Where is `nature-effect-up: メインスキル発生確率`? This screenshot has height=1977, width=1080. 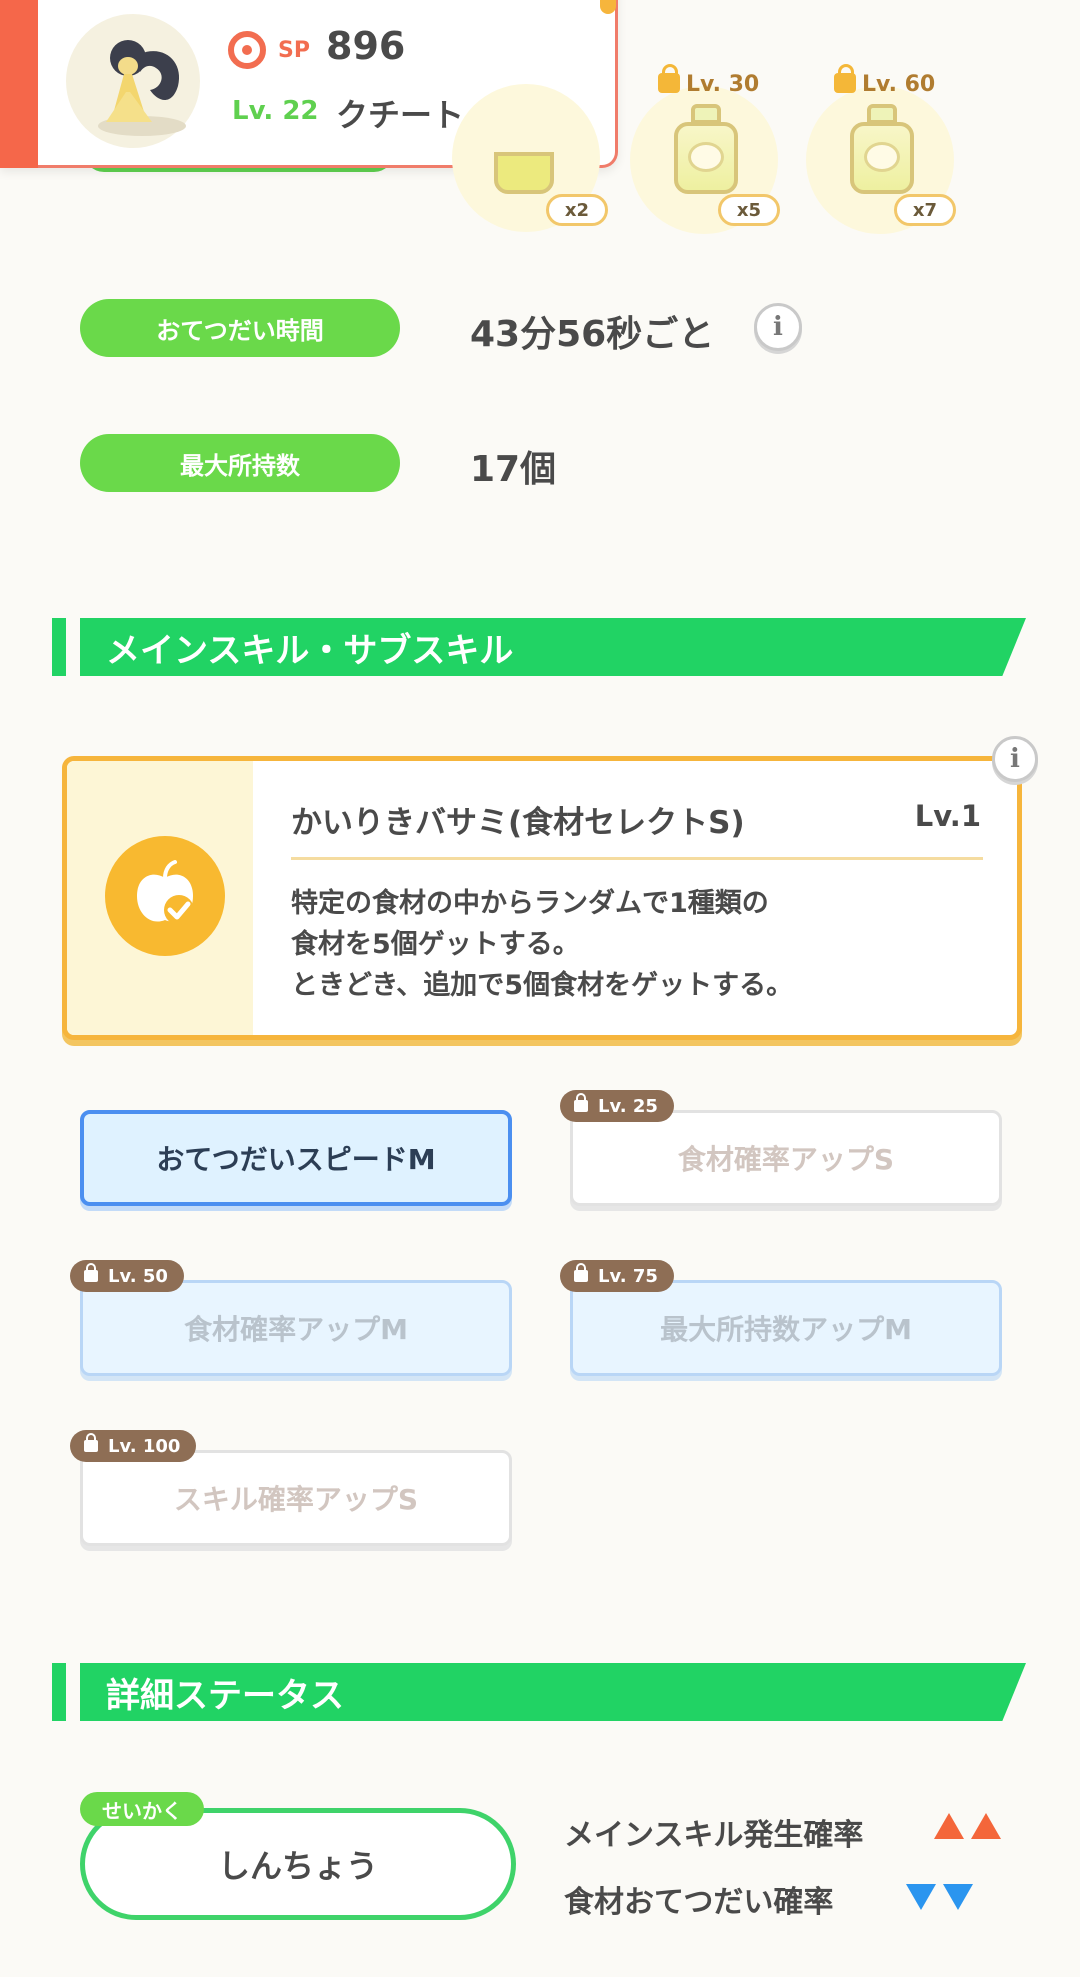
nature-effect-up: メインスキル発生確率 is located at coordinates (713, 1832).